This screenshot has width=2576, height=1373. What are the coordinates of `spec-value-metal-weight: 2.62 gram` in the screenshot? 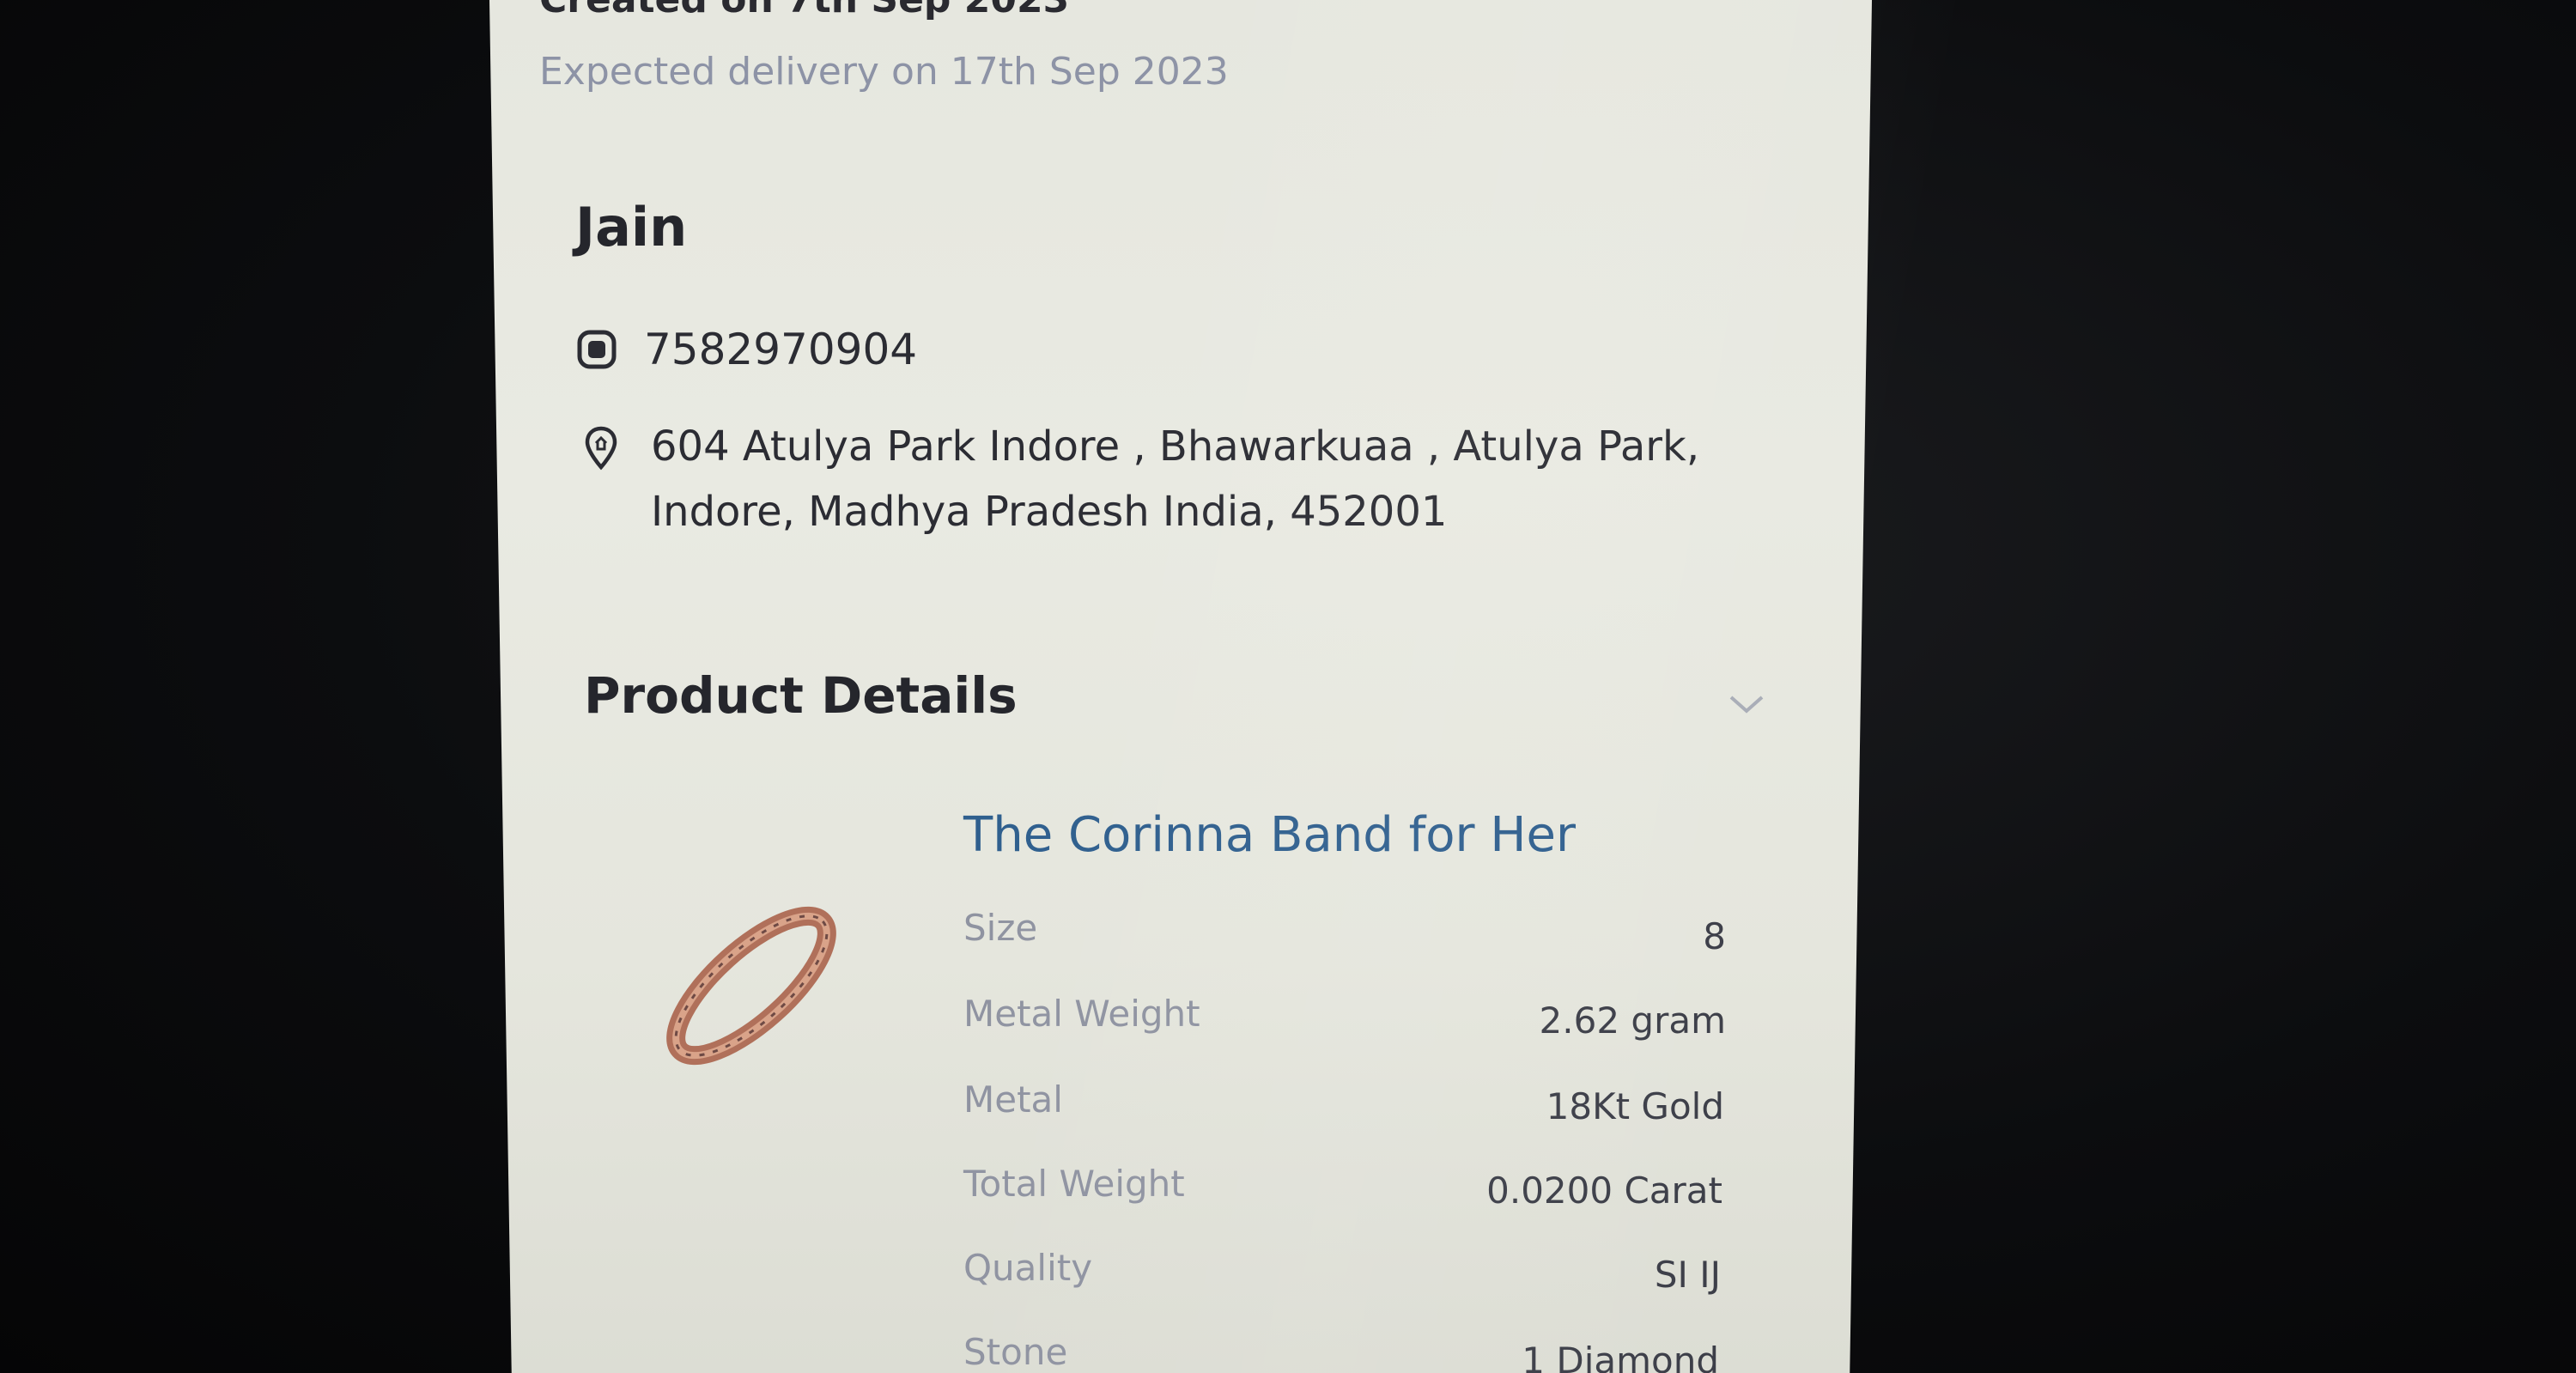 It's located at (1632, 1020).